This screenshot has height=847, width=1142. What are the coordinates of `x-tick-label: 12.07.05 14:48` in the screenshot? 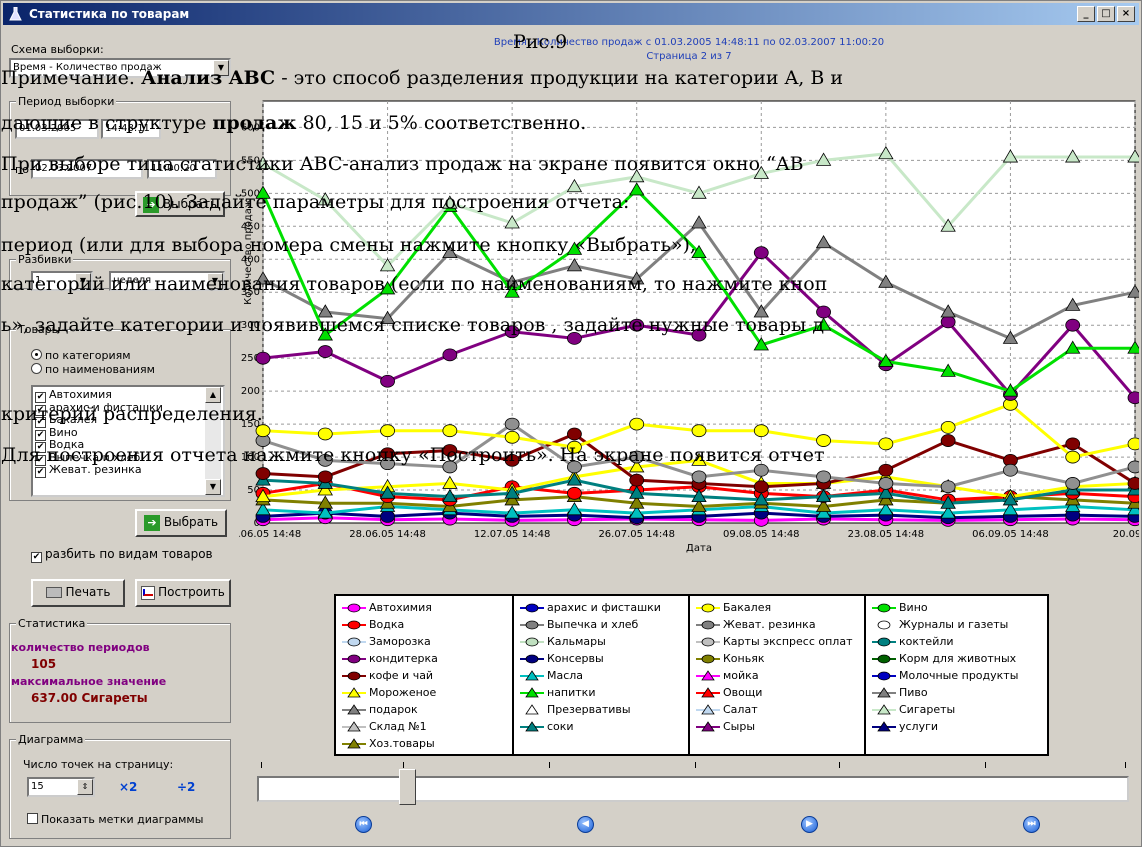 It's located at (512, 534).